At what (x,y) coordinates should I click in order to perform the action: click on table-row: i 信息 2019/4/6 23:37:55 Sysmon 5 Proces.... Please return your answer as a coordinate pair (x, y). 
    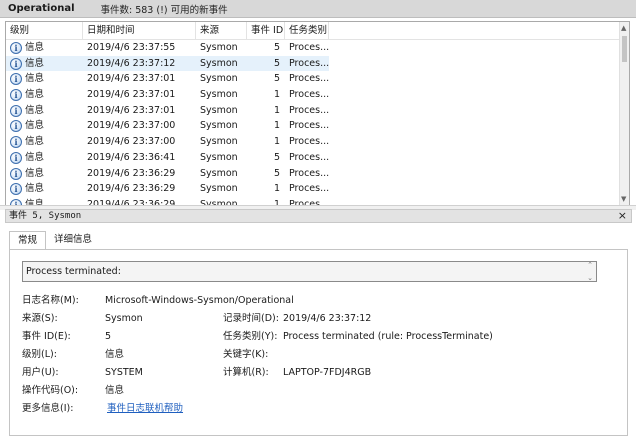
    Looking at the image, I should click on (312, 48).